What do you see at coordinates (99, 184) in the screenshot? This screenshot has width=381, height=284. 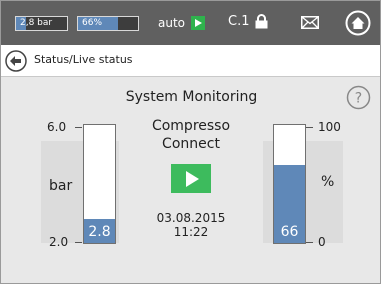 I see `pressure-gauge: 2.8` at bounding box center [99, 184].